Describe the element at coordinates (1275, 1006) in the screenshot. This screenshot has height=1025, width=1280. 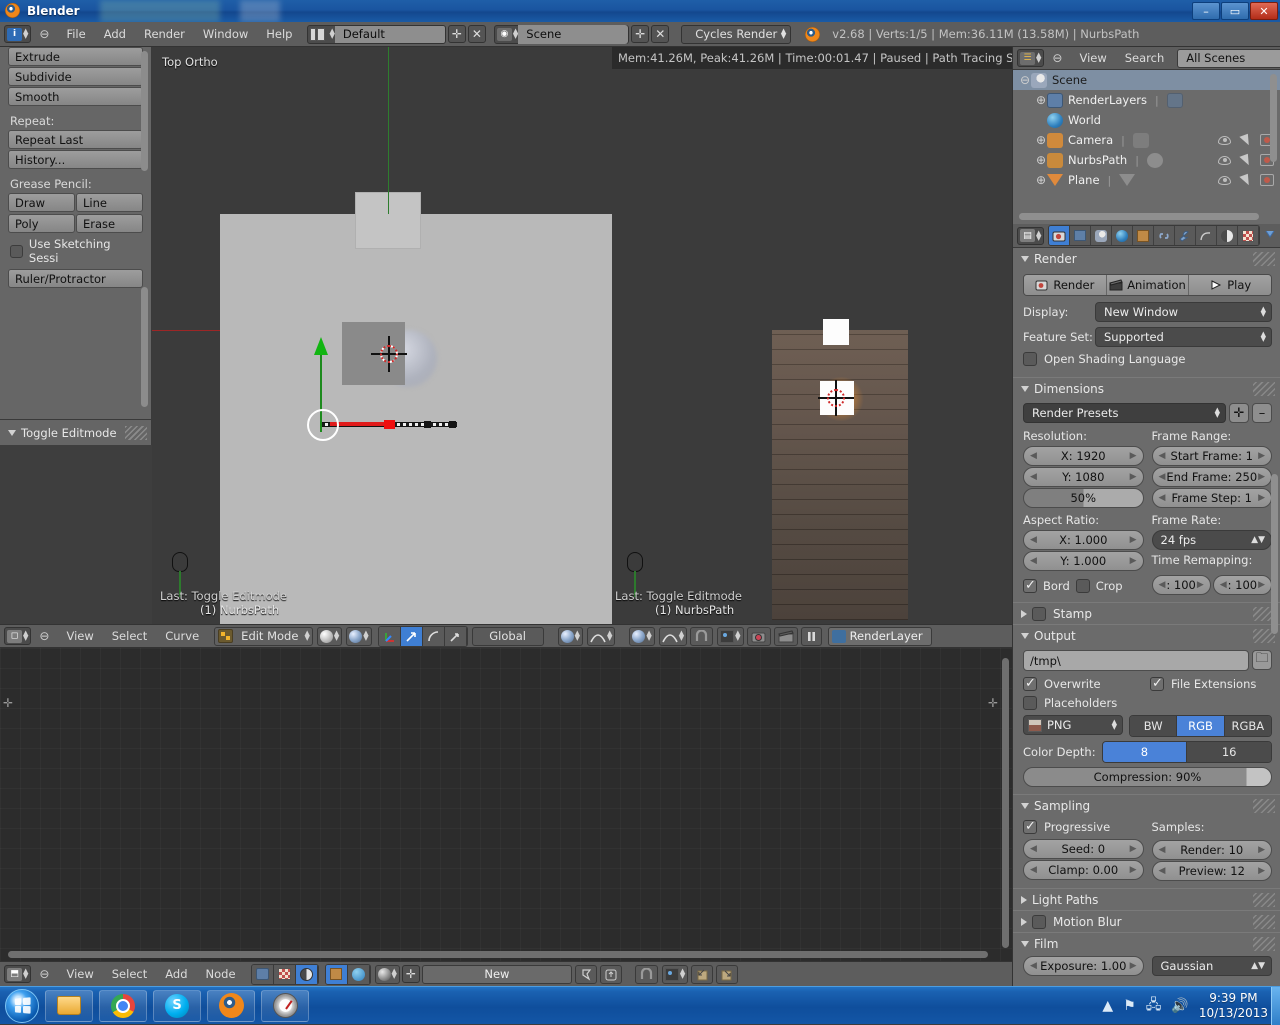
I see `show-desktop-button` at that location.